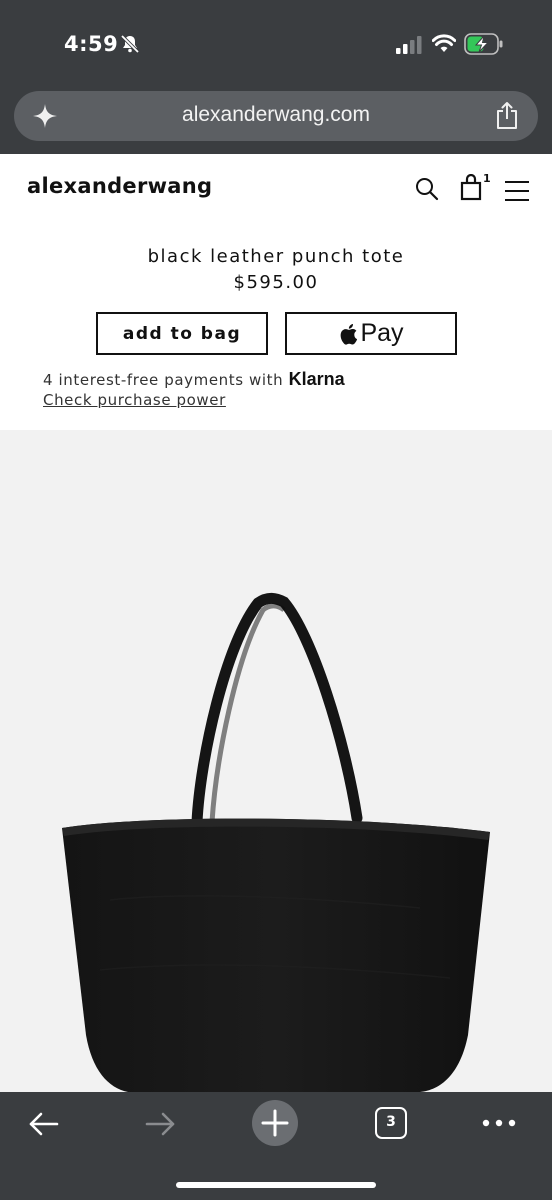  Describe the element at coordinates (91, 44) in the screenshot. I see `status-time: 4:59` at that location.